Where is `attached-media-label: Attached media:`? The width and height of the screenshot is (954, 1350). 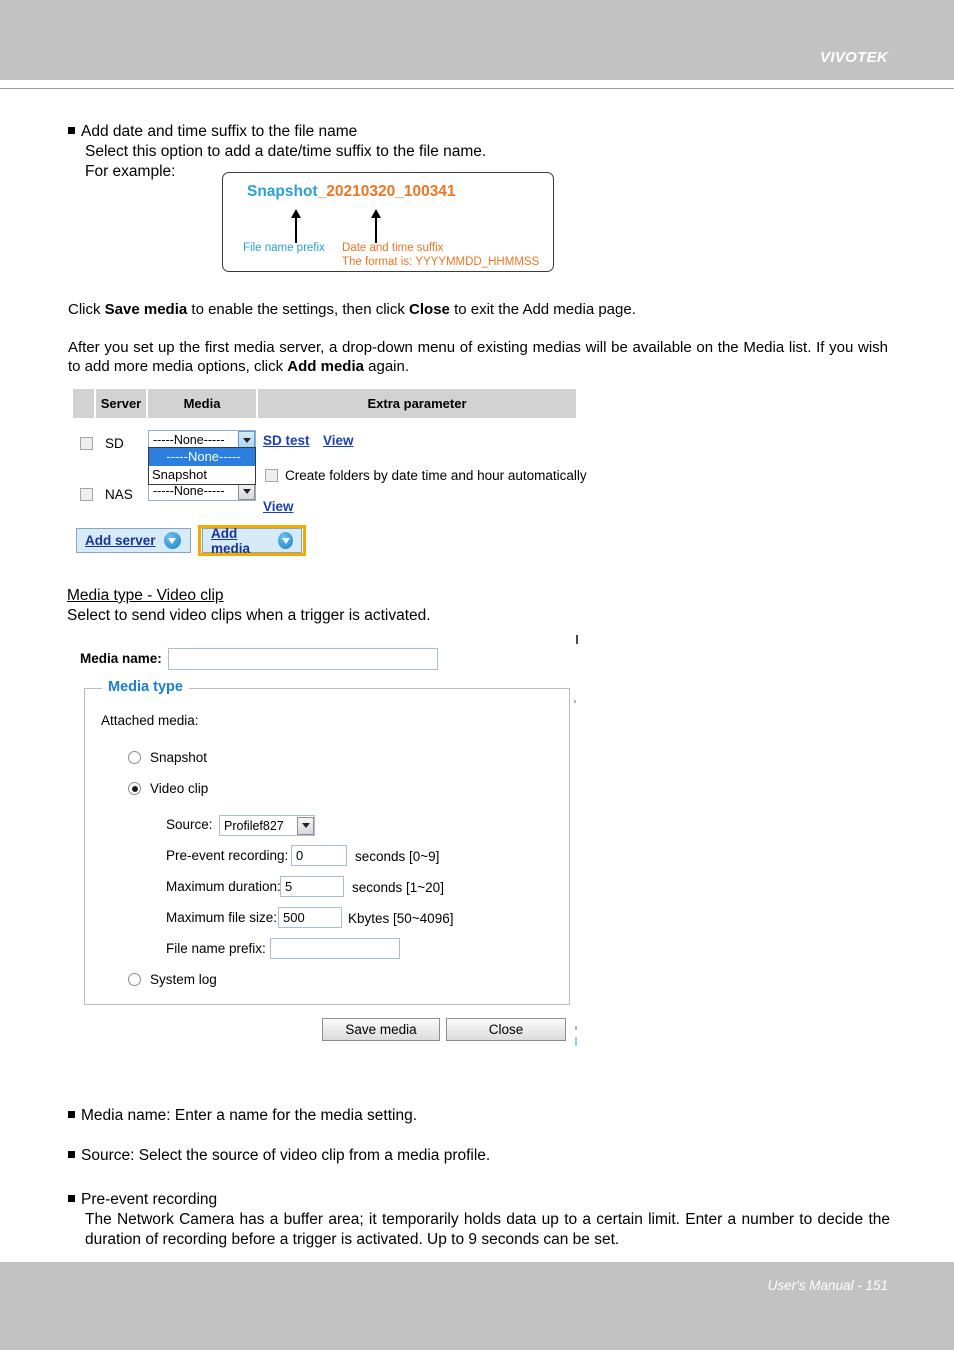
attached-media-label: Attached media: is located at coordinates (150, 720).